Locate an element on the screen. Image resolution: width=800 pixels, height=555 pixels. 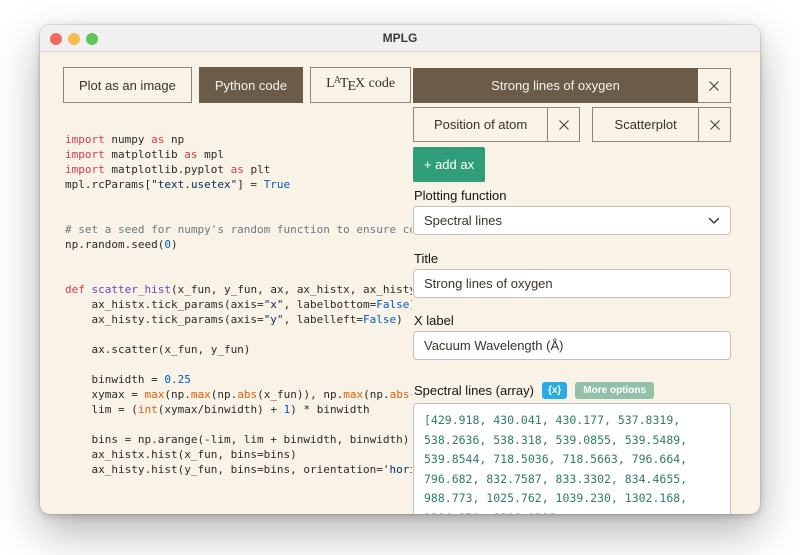
close-tab-strong-lines-button is located at coordinates (714, 85).